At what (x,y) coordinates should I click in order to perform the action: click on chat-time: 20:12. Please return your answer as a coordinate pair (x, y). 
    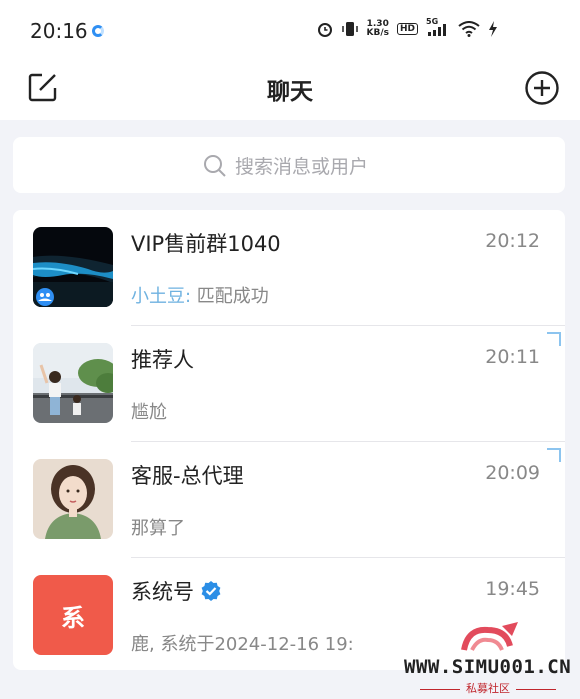
    Looking at the image, I should click on (512, 241).